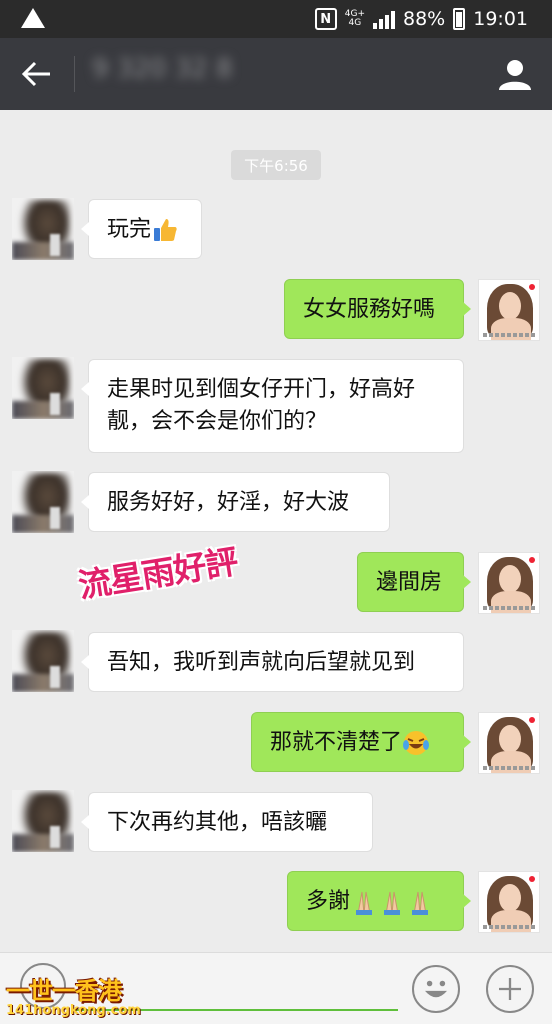 The image size is (552, 1024). What do you see at coordinates (157, 573) in the screenshot?
I see `watermark-text: 流星雨好評` at bounding box center [157, 573].